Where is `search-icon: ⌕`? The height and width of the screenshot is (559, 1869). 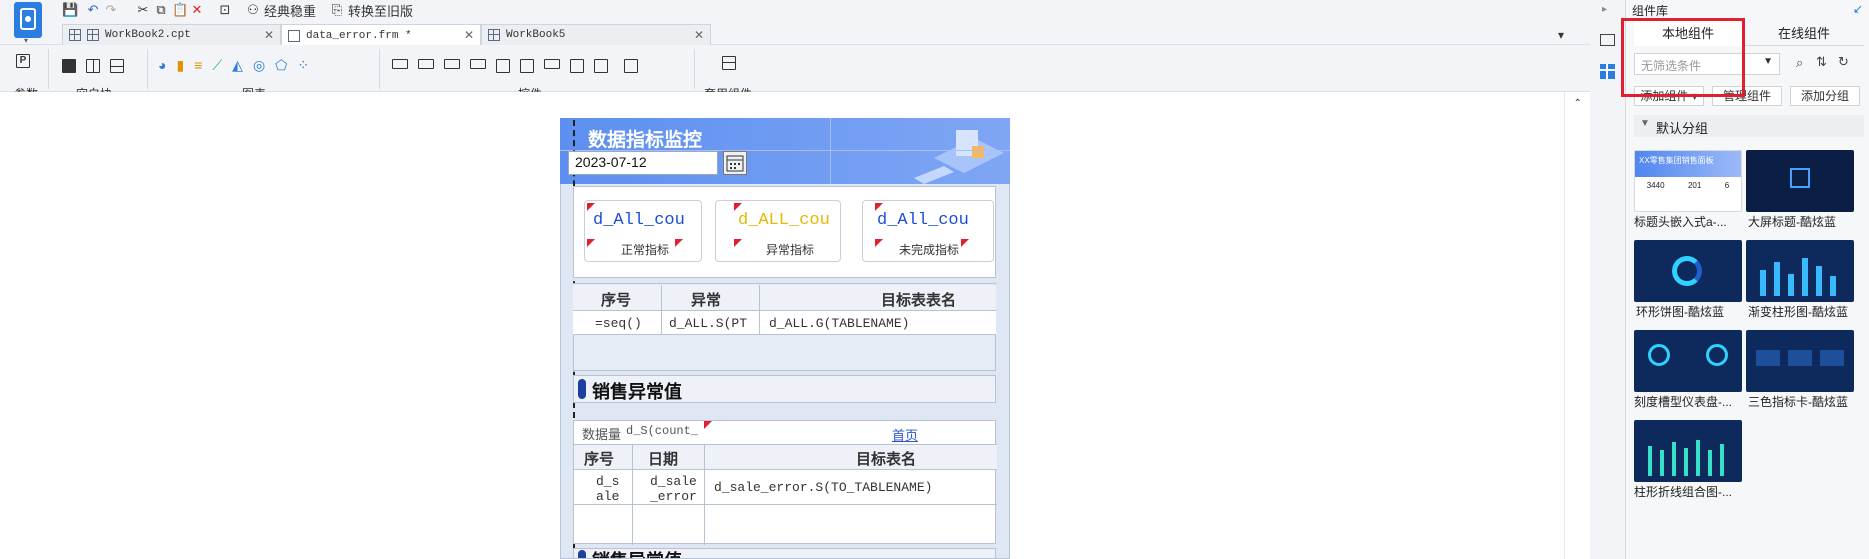
search-icon: ⌕ is located at coordinates (1799, 63).